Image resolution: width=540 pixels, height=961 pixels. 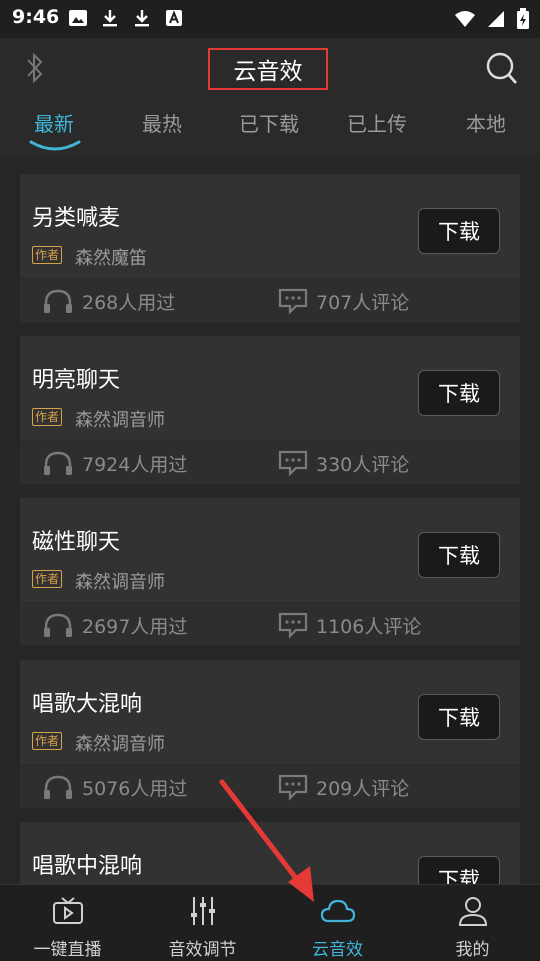 What do you see at coordinates (135, 464) in the screenshot?
I see `uses-count: 7924人用过` at bounding box center [135, 464].